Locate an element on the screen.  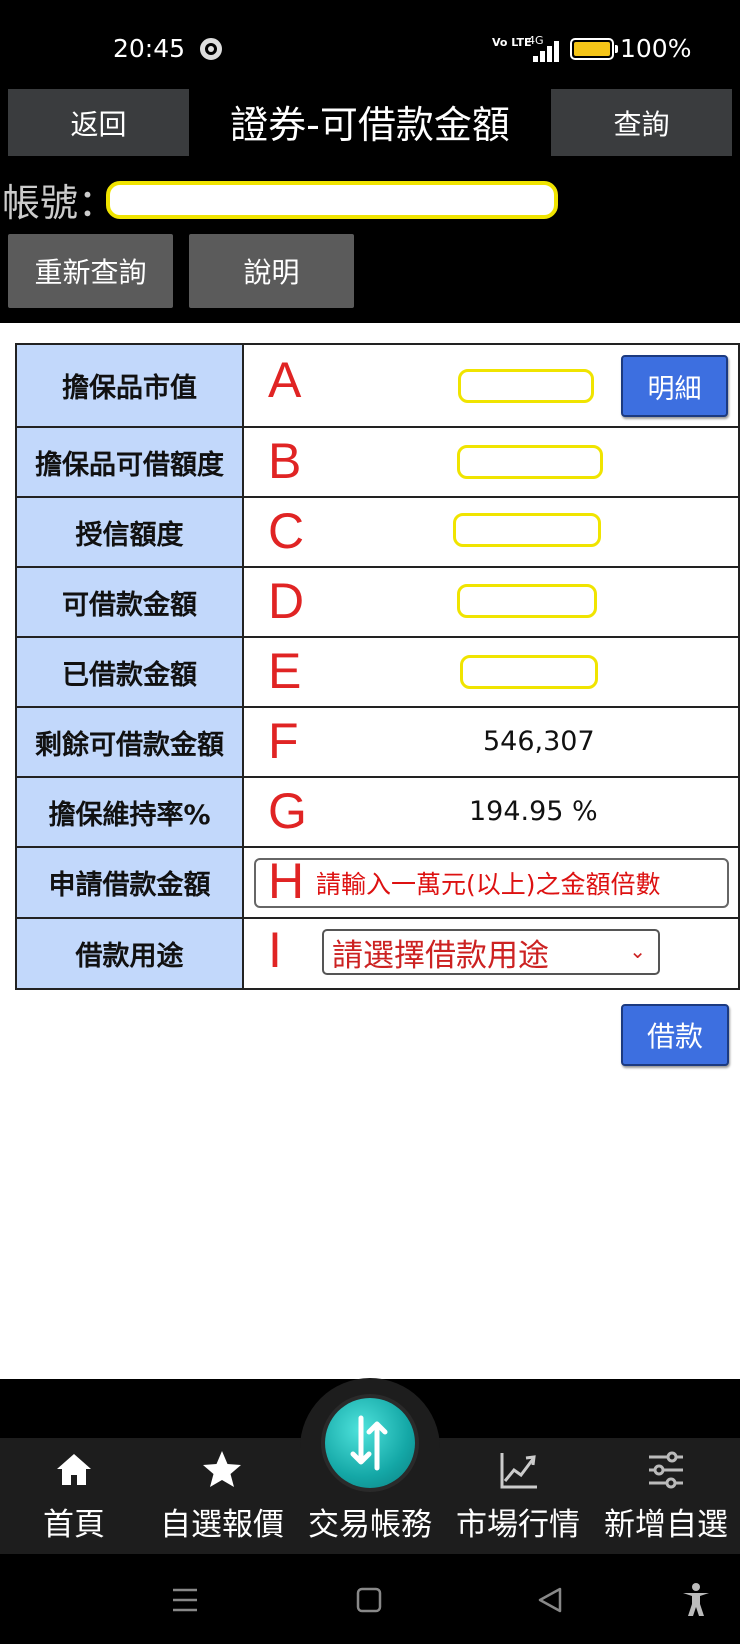
system-nav-bar is located at coordinates (370, 1599).